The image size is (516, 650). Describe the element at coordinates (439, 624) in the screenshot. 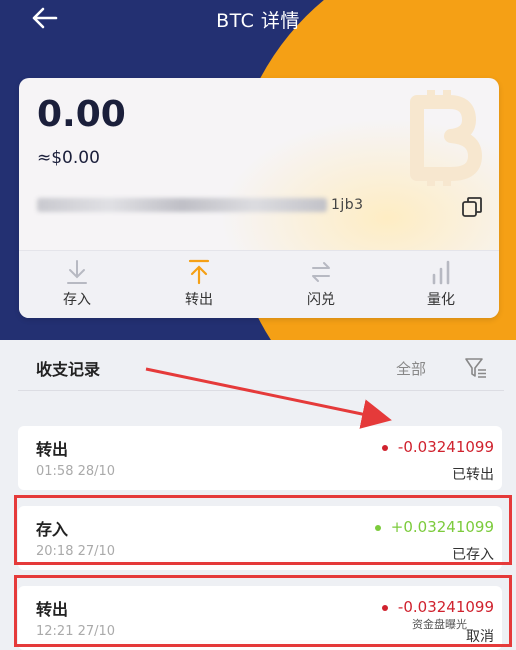

I see `watermark: 资金盘曝光` at that location.